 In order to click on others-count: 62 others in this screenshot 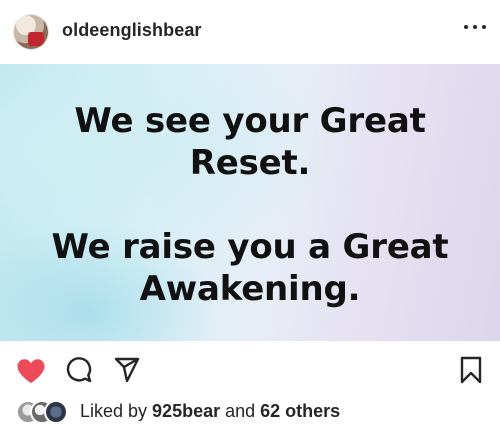, I will do `click(300, 411)`.